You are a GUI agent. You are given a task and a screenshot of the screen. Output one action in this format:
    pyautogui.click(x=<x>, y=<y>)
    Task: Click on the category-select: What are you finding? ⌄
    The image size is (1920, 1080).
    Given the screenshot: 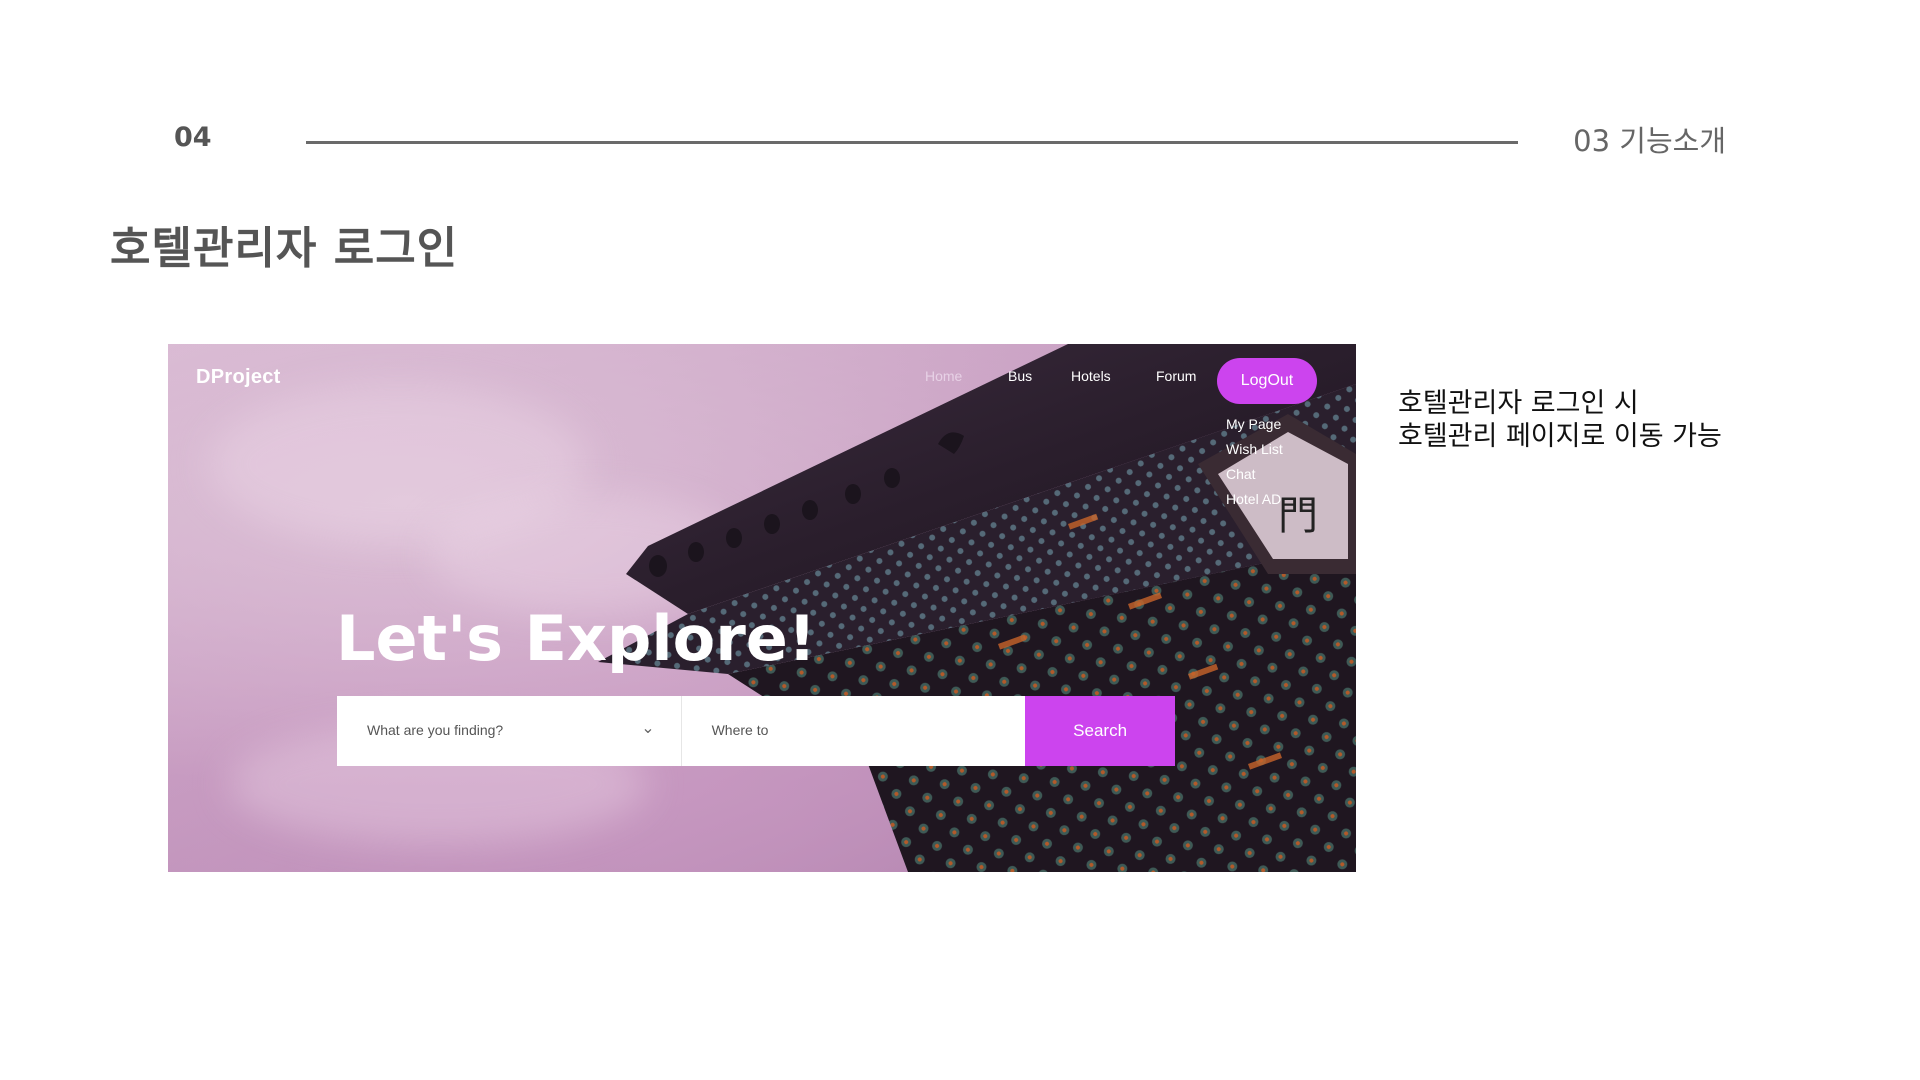 What is the action you would take?
    pyautogui.click(x=509, y=731)
    